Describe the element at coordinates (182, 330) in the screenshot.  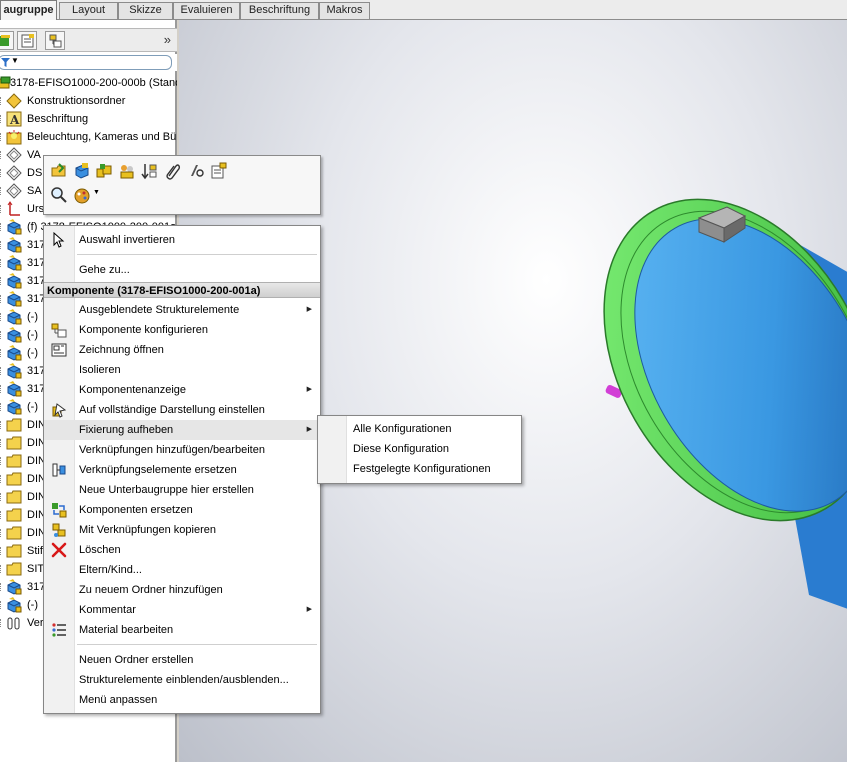
I see `menu-item-komponente-konfigurieren: Komponente konfigurieren` at that location.